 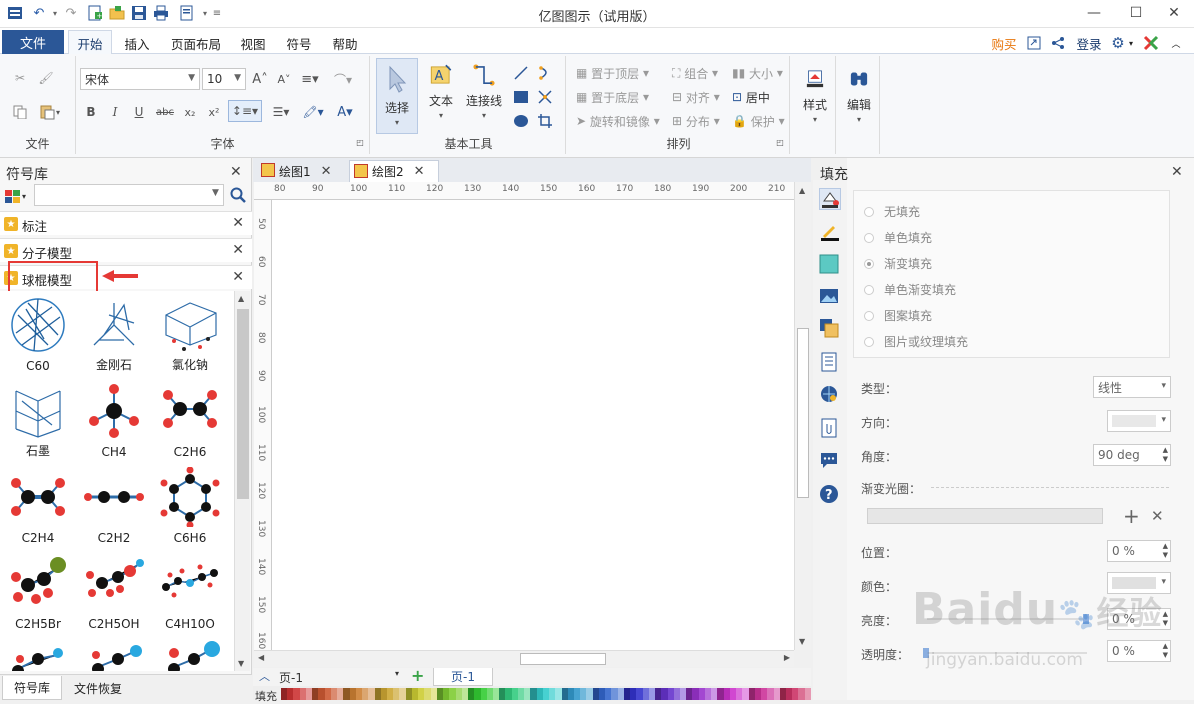 What do you see at coordinates (1176, 43) in the screenshot?
I see `collapse-ribbon-icon: ︿` at bounding box center [1176, 43].